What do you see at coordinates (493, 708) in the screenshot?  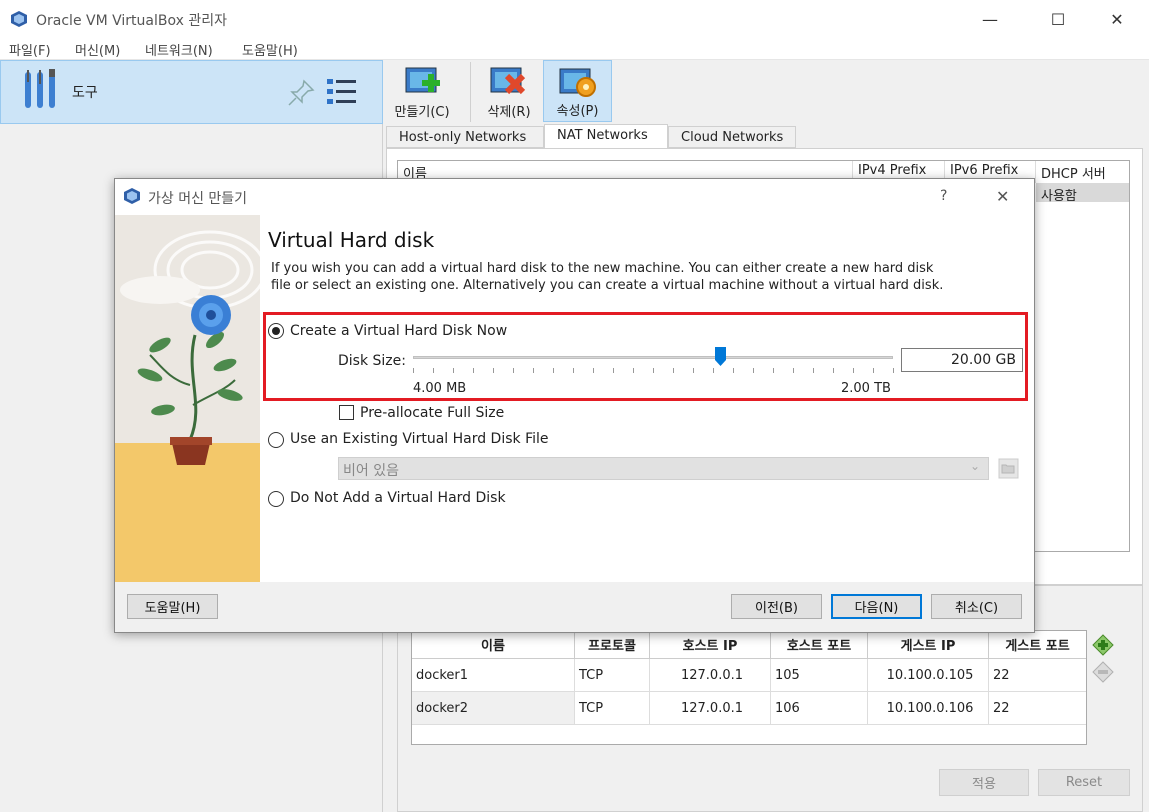 I see `pf-cell-name: docker2` at bounding box center [493, 708].